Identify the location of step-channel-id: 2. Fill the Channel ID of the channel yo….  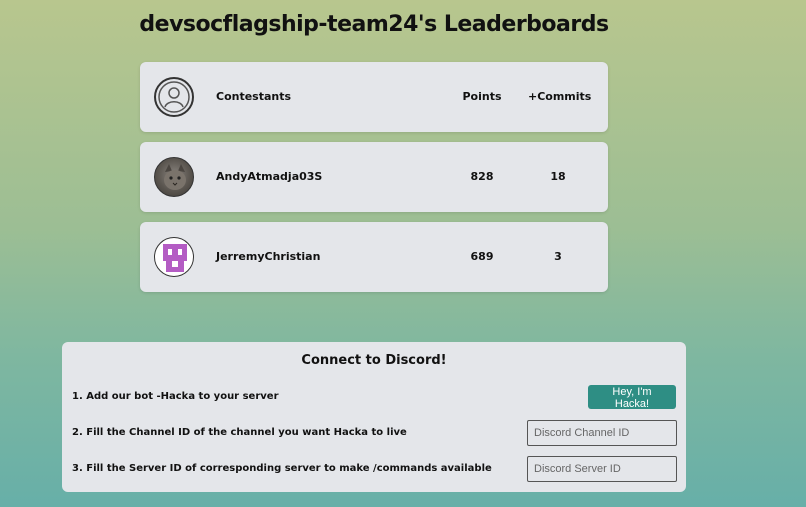
(239, 432).